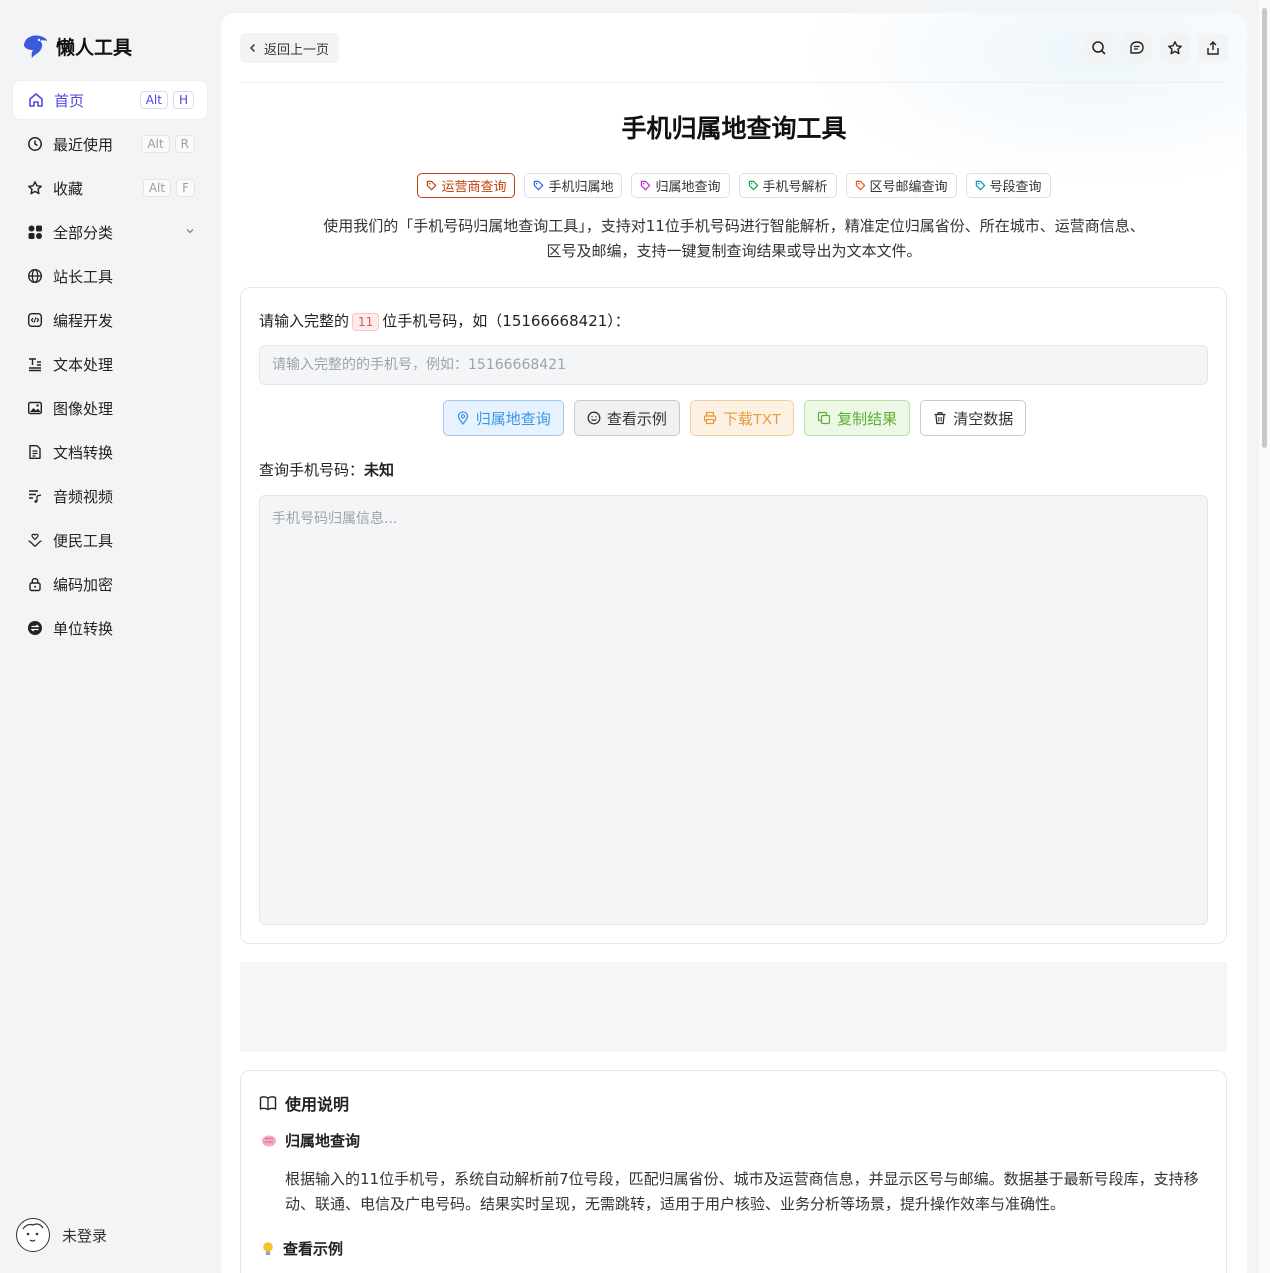  I want to click on sidebar-item-label: 收藏, so click(68, 188).